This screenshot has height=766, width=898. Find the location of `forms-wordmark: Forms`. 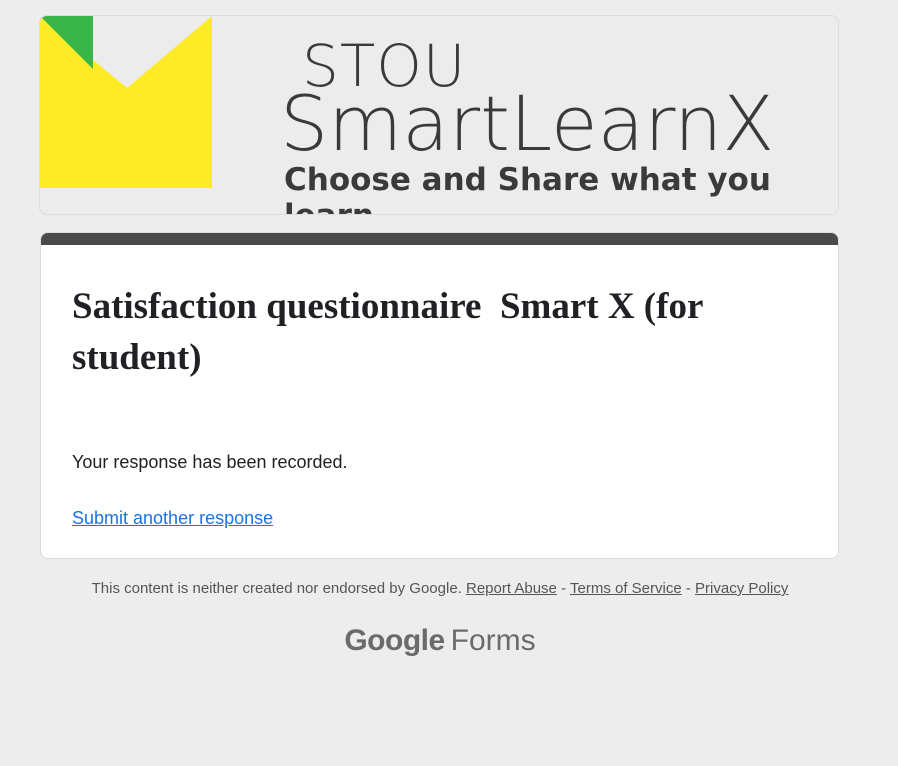

forms-wordmark: Forms is located at coordinates (493, 640).